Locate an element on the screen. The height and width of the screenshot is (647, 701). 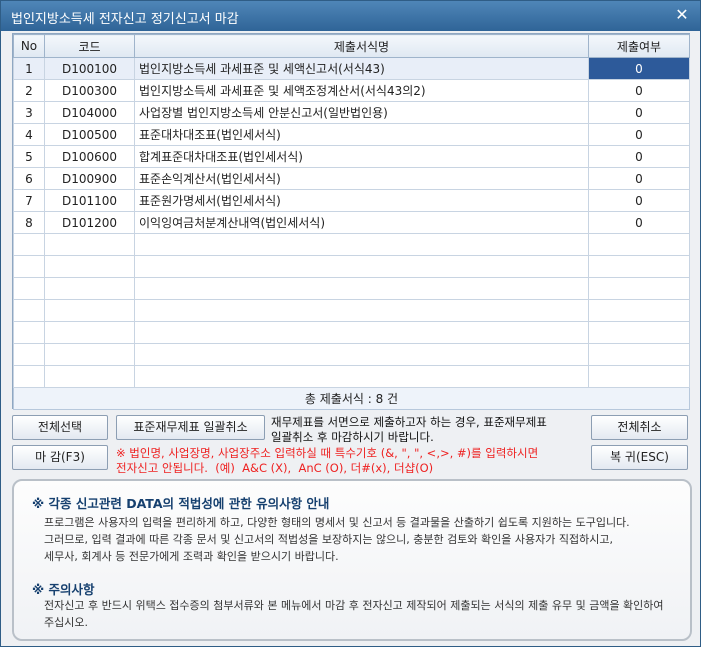
table-row: 3 D104000 사업장별 법인지방소득세 안분신고서(일반법인용) 0 is located at coordinates (351, 112).